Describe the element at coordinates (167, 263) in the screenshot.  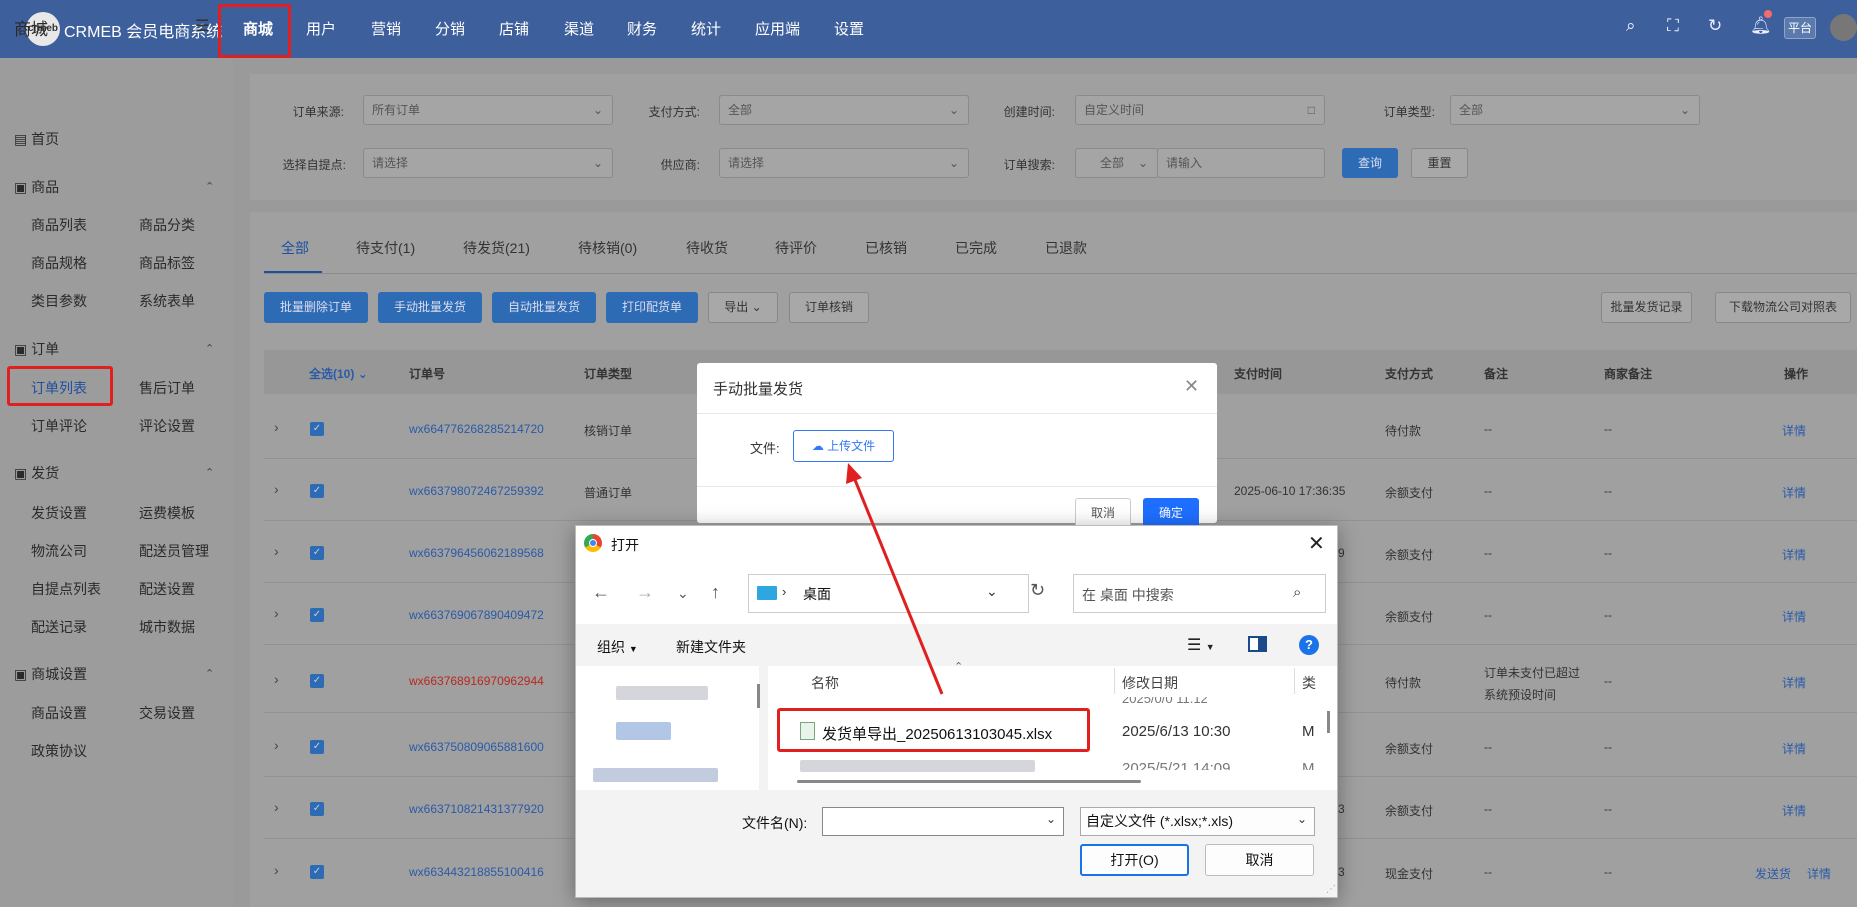
I see `sidebar-item-goods-tag: 商品标签` at that location.